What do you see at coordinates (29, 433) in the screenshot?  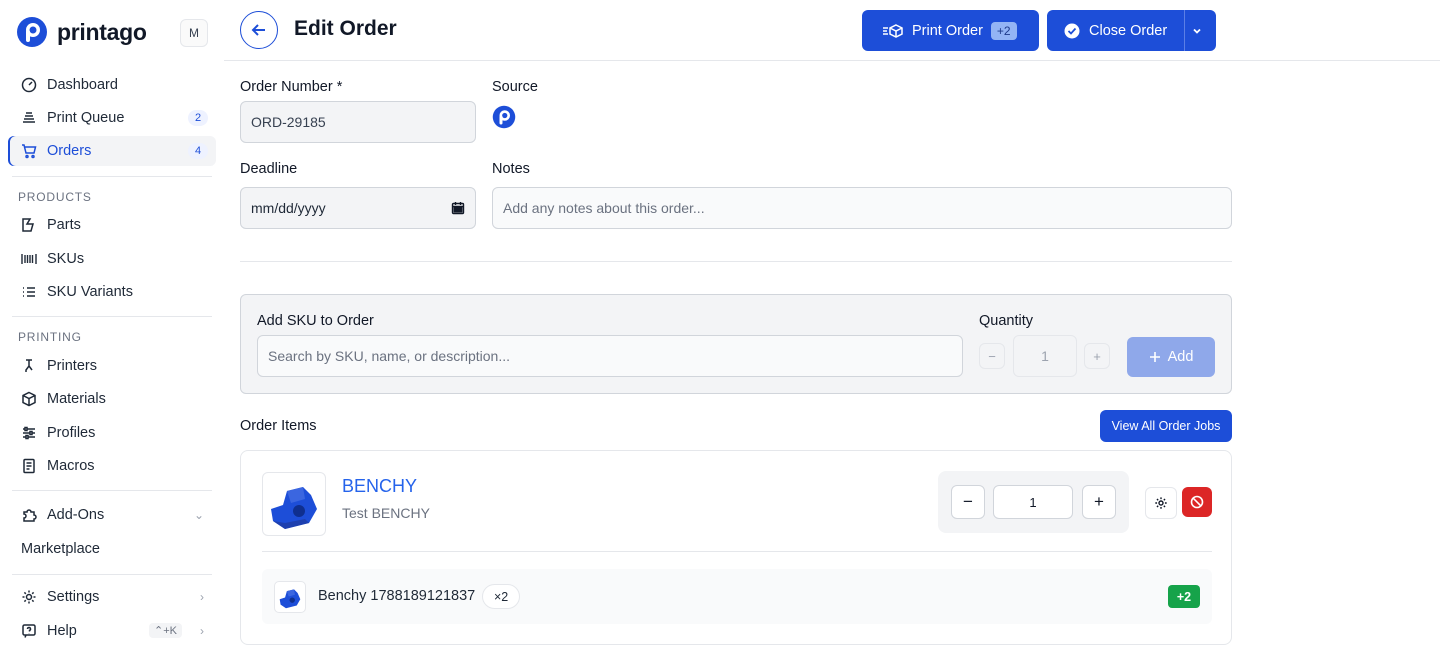 I see `sliders-icon` at bounding box center [29, 433].